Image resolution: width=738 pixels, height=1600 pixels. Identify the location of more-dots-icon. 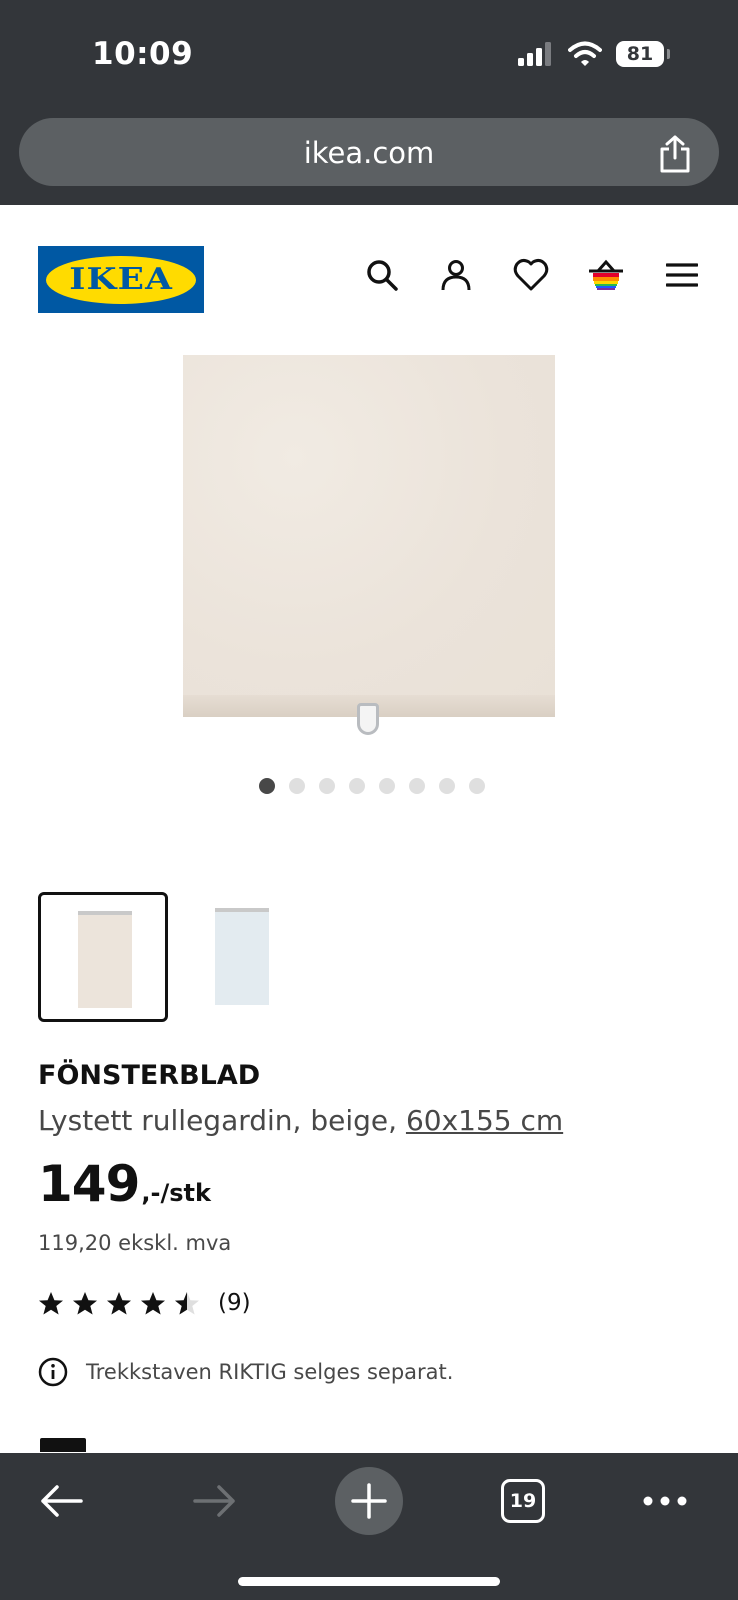
(665, 1501).